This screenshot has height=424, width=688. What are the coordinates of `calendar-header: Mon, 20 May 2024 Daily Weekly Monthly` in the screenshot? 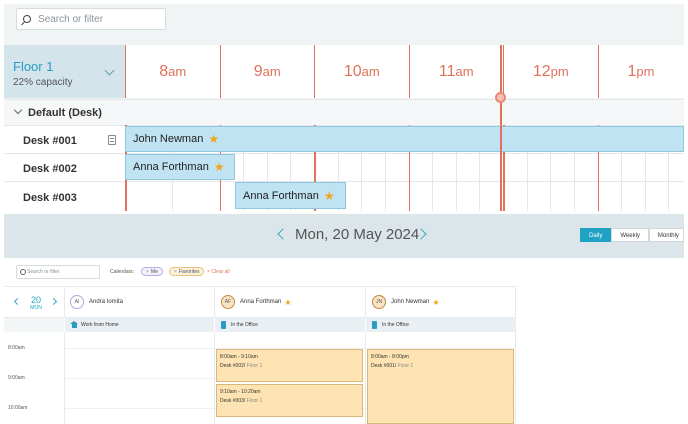 It's located at (344, 236).